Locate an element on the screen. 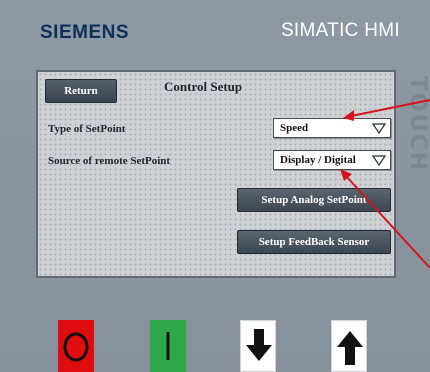 This screenshot has height=372, width=430. arrow-down-icon is located at coordinates (259, 345).